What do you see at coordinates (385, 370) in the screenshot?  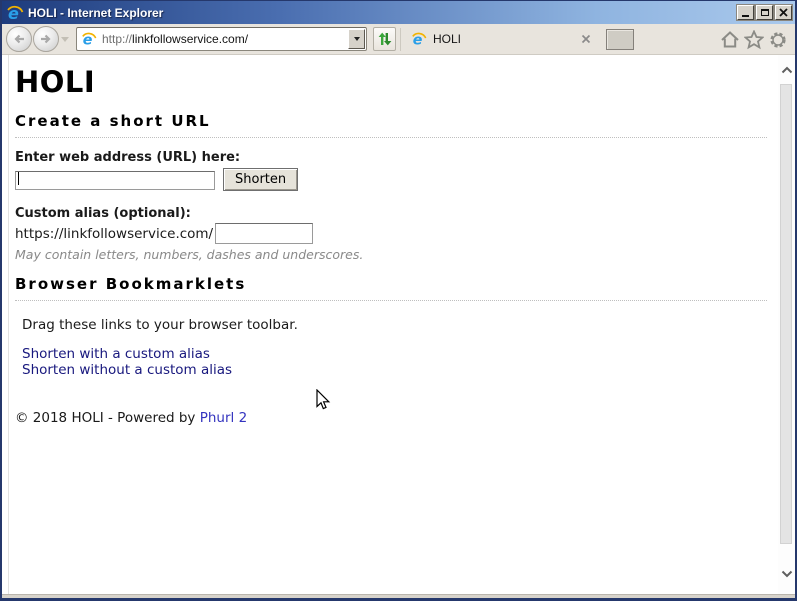 I see `bookmarklet-link-without-alias: Shorten without a custom alias` at bounding box center [385, 370].